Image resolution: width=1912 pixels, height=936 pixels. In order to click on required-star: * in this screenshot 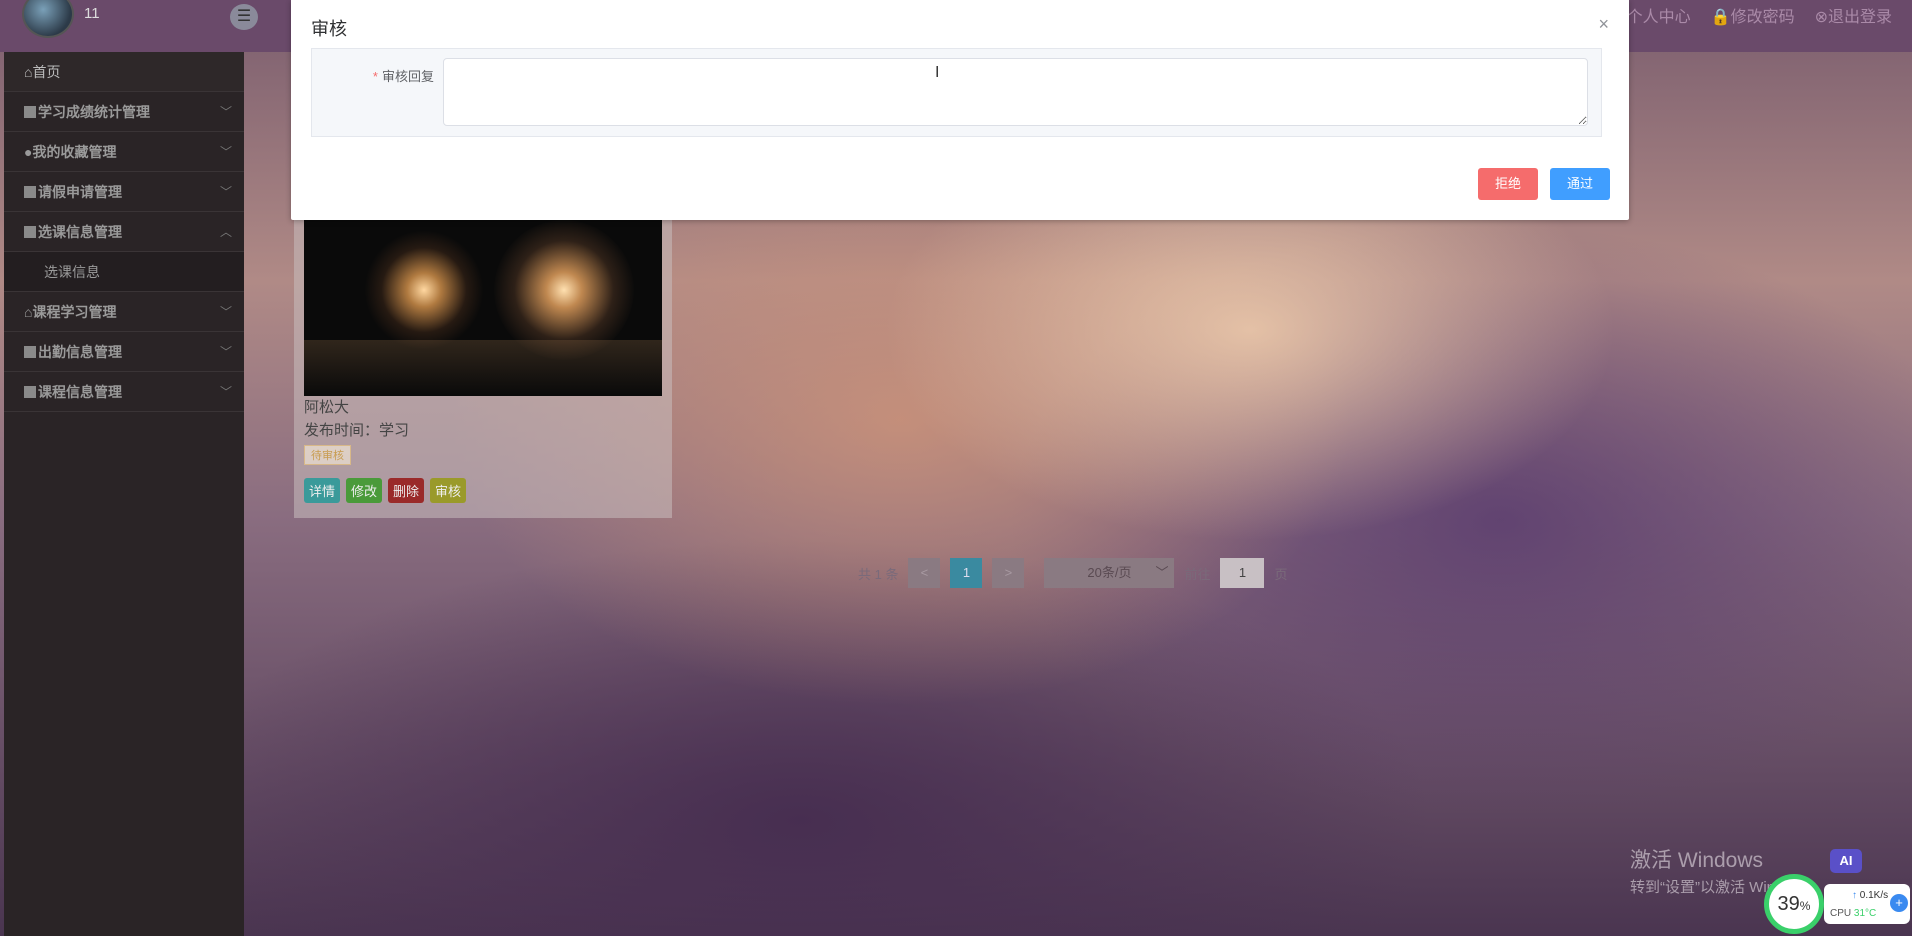, I will do `click(375, 76)`.